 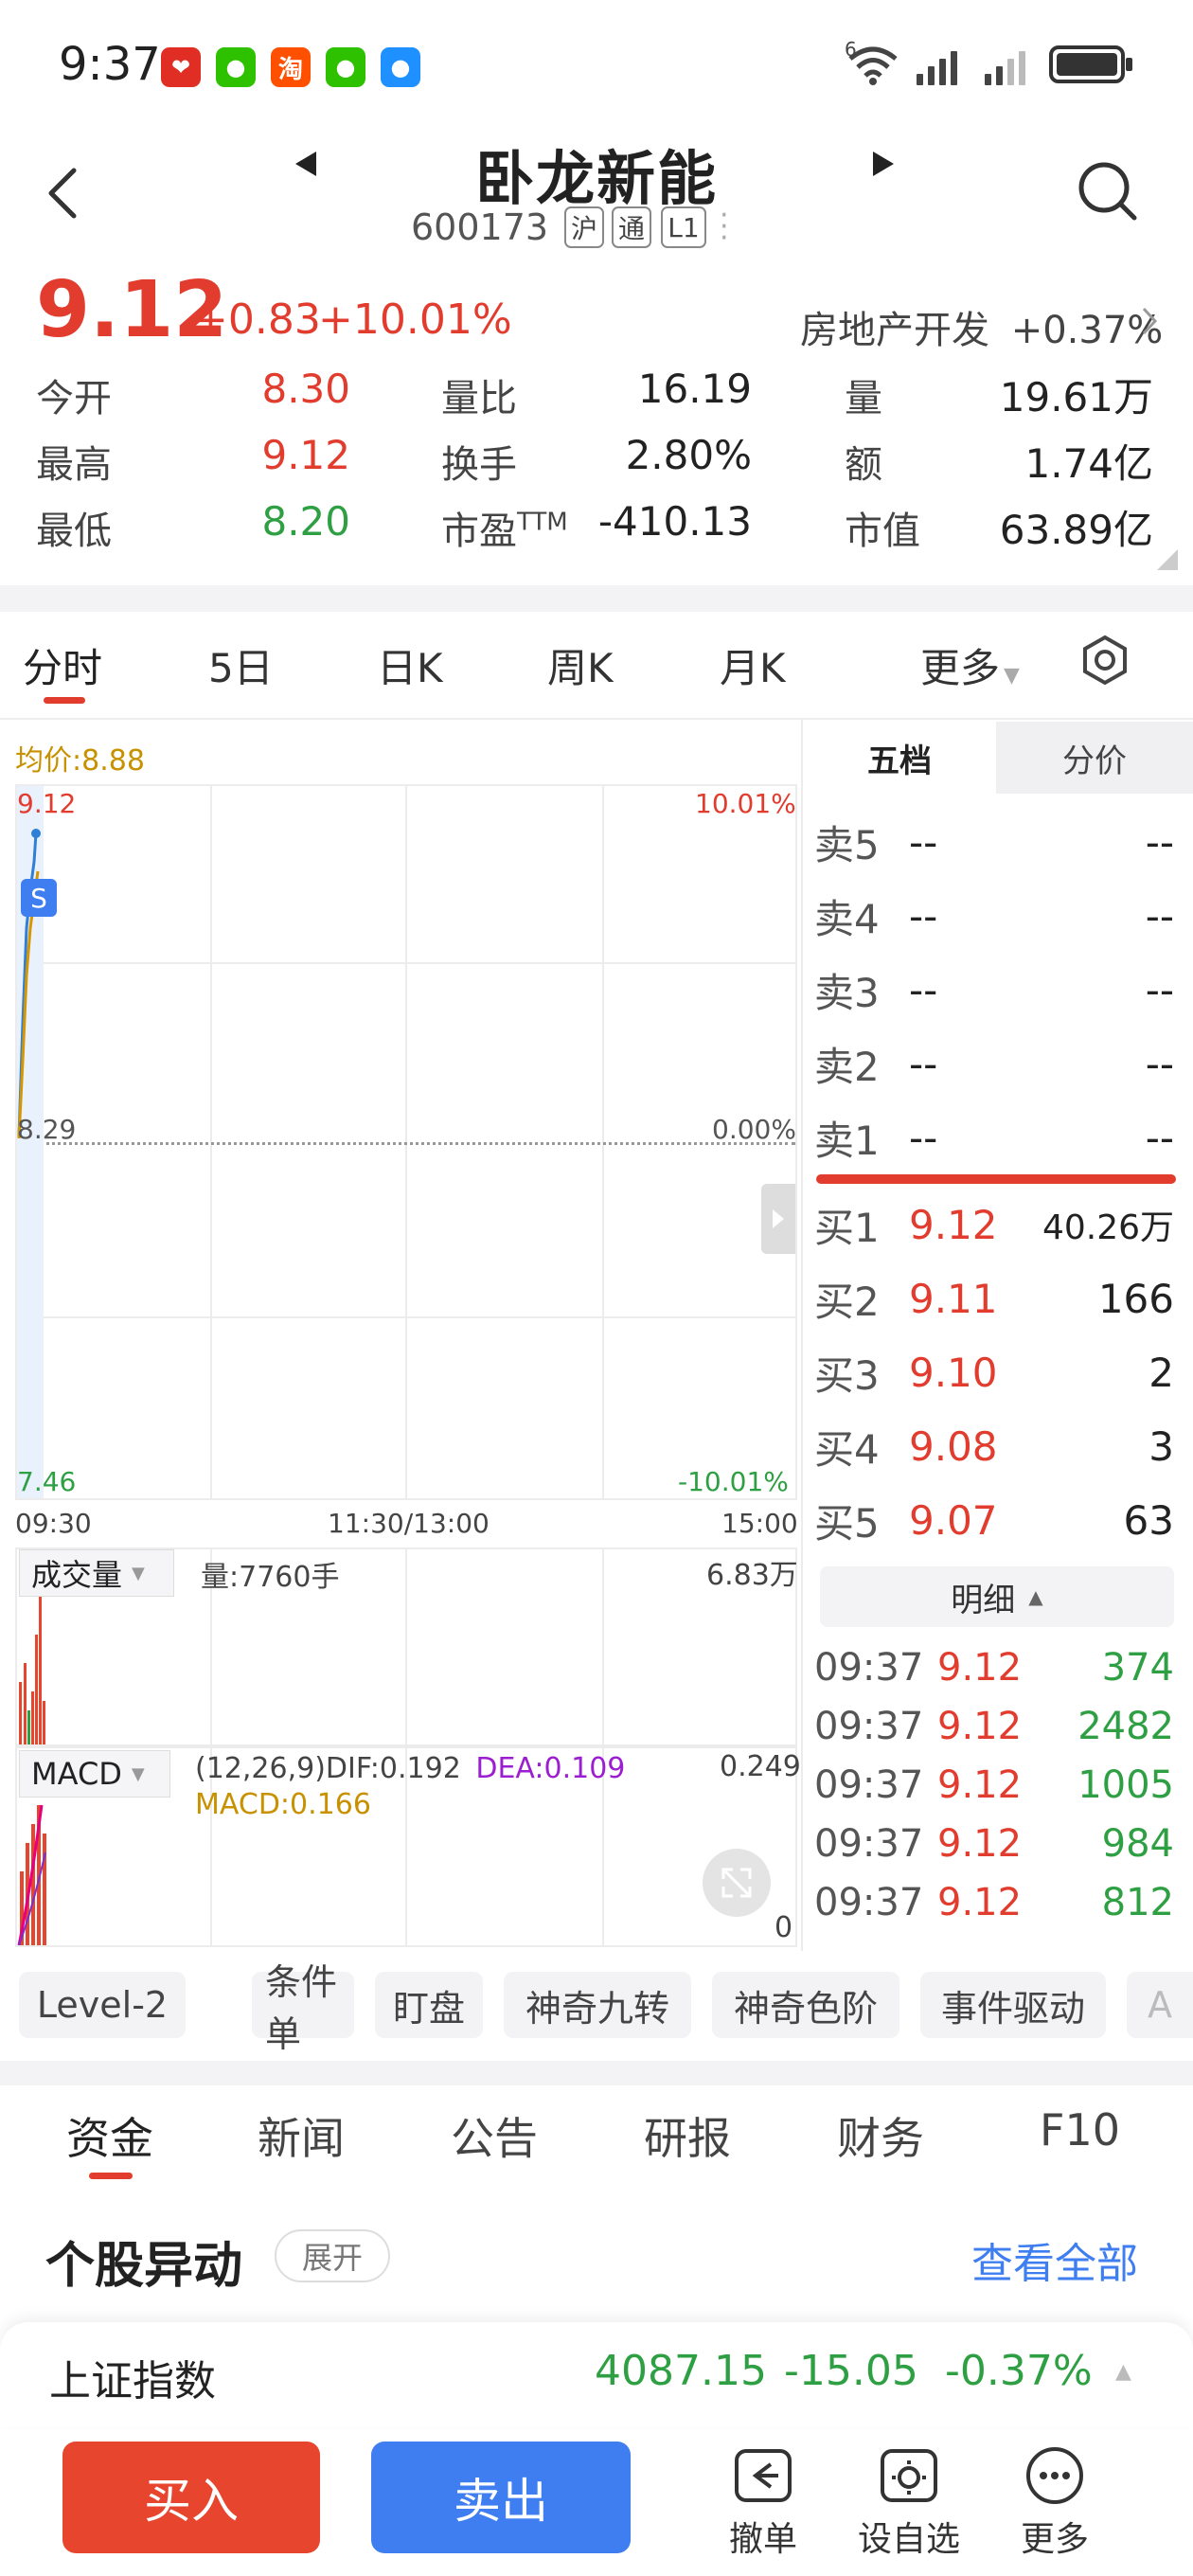 I want to click on messages-icon: ●, so click(x=400, y=67).